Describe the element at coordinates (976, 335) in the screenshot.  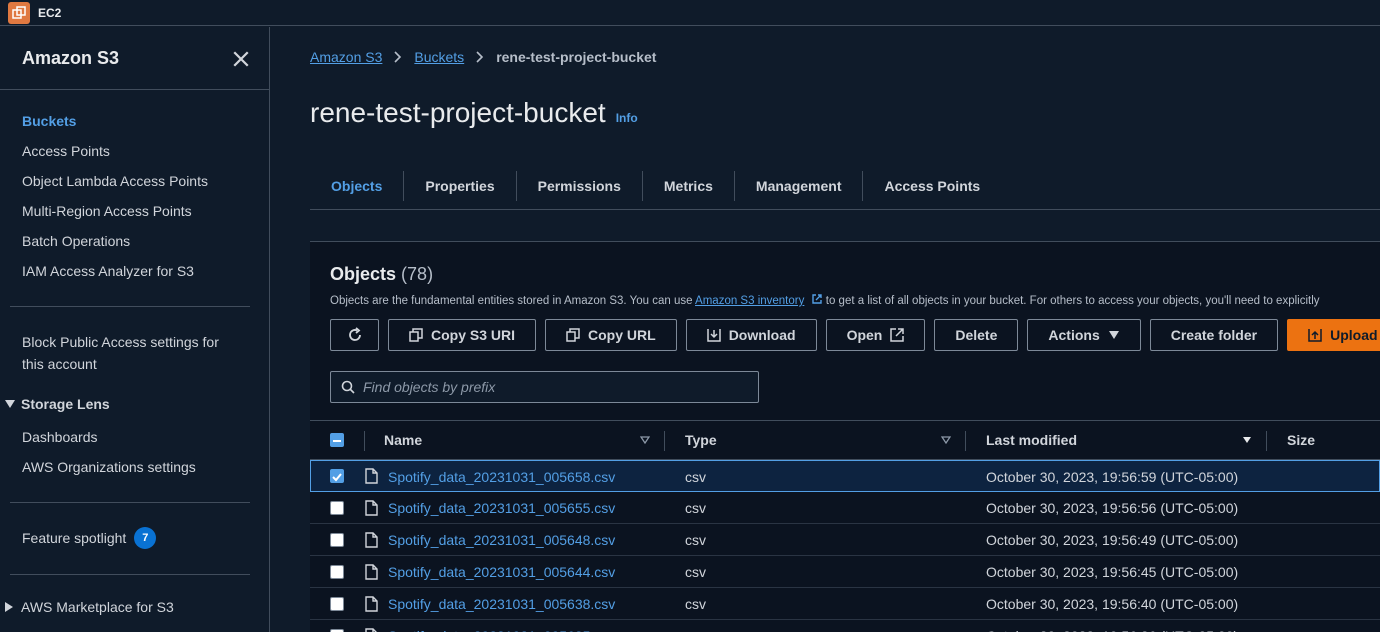
I see `delete-button: Delete` at that location.